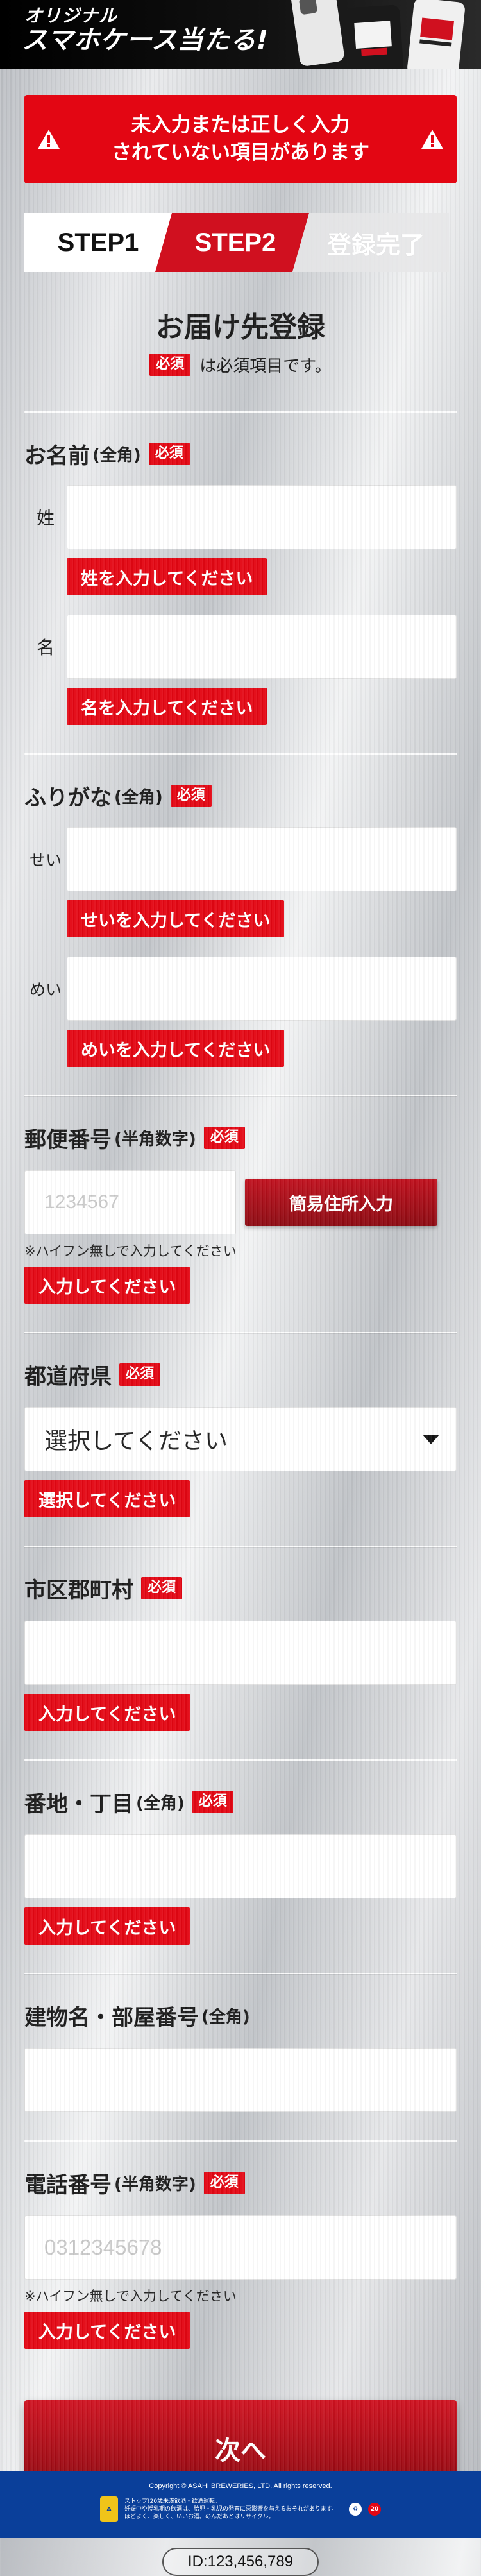 The height and width of the screenshot is (2576, 481). I want to click on tel-help-text: ※ハイフン無しで入力してください, so click(130, 2296).